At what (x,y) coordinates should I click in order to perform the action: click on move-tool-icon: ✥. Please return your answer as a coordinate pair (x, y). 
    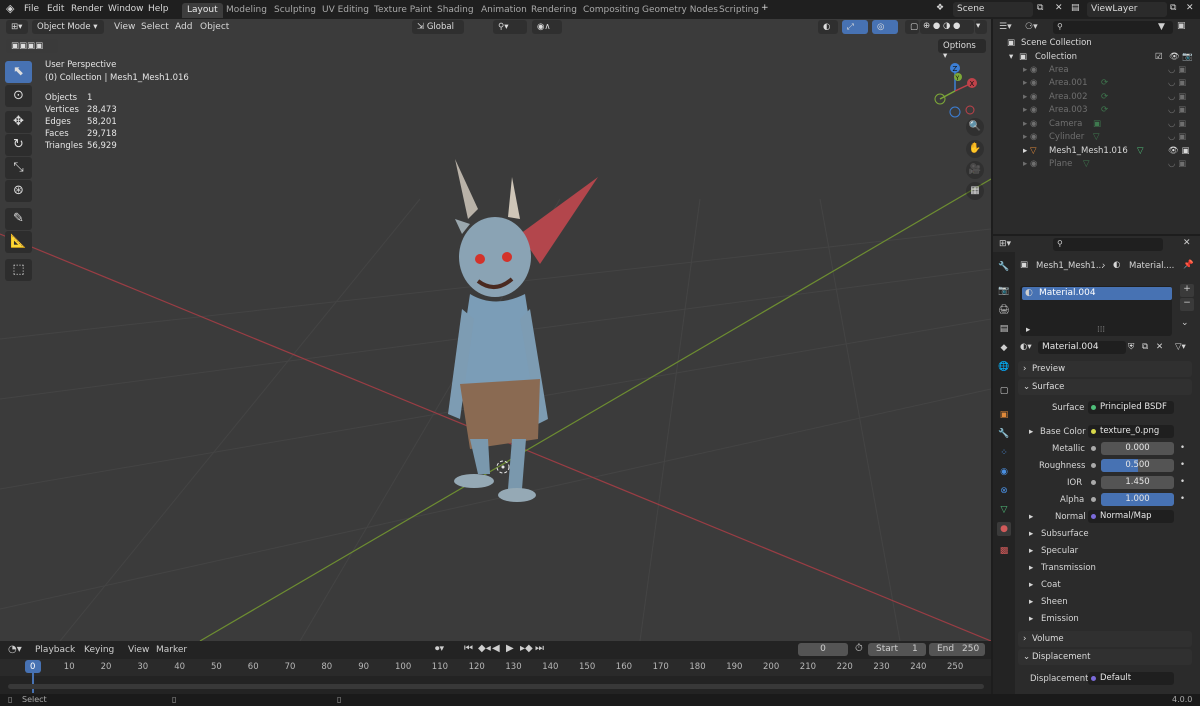
    Looking at the image, I should click on (18, 122).